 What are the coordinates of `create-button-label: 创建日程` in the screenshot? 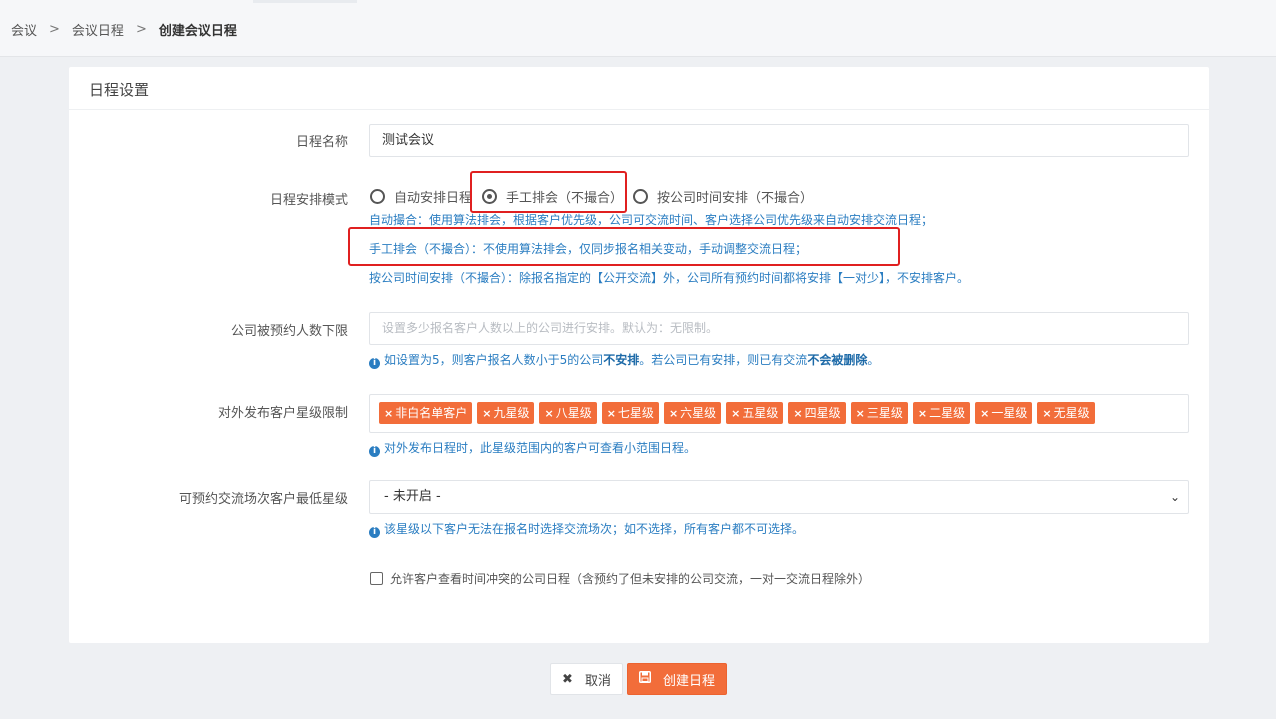 It's located at (688, 681).